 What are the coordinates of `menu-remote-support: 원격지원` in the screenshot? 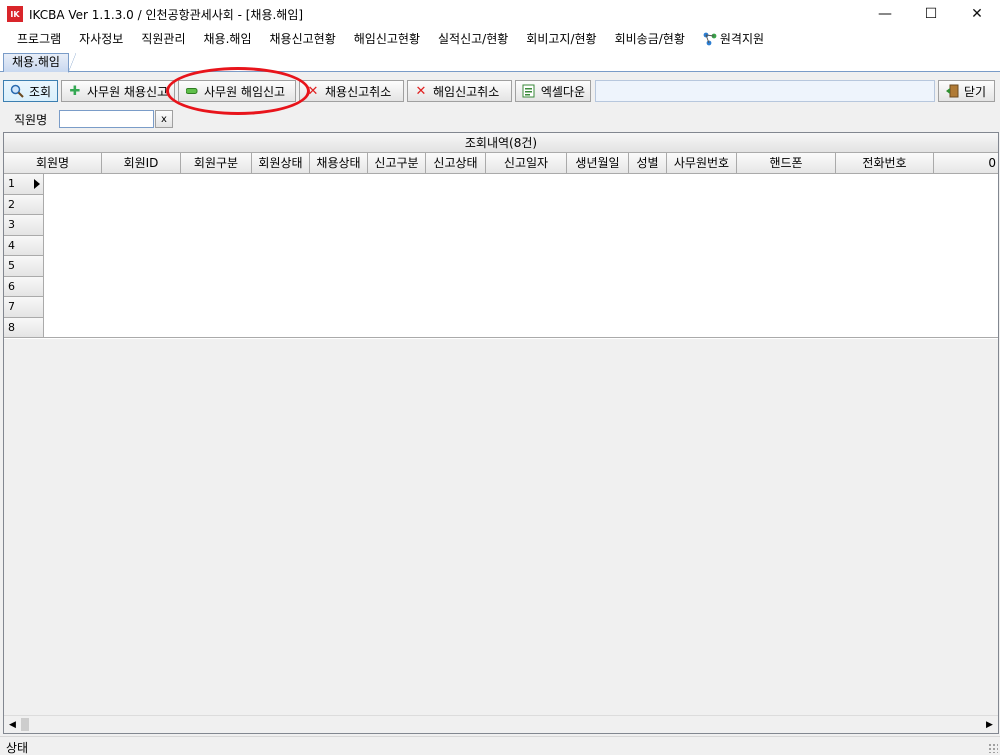 It's located at (733, 39).